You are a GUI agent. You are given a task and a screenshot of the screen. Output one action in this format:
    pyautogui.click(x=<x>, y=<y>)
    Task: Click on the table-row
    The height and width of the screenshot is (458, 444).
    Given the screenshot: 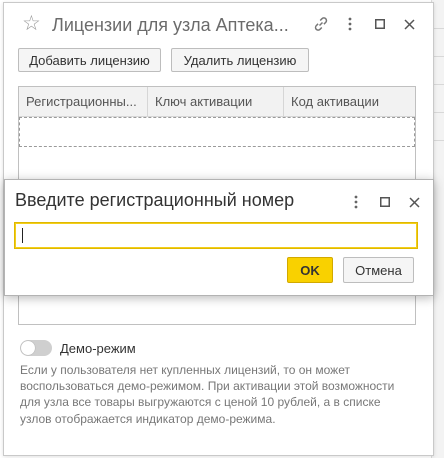 What is the action you would take?
    pyautogui.click(x=217, y=132)
    